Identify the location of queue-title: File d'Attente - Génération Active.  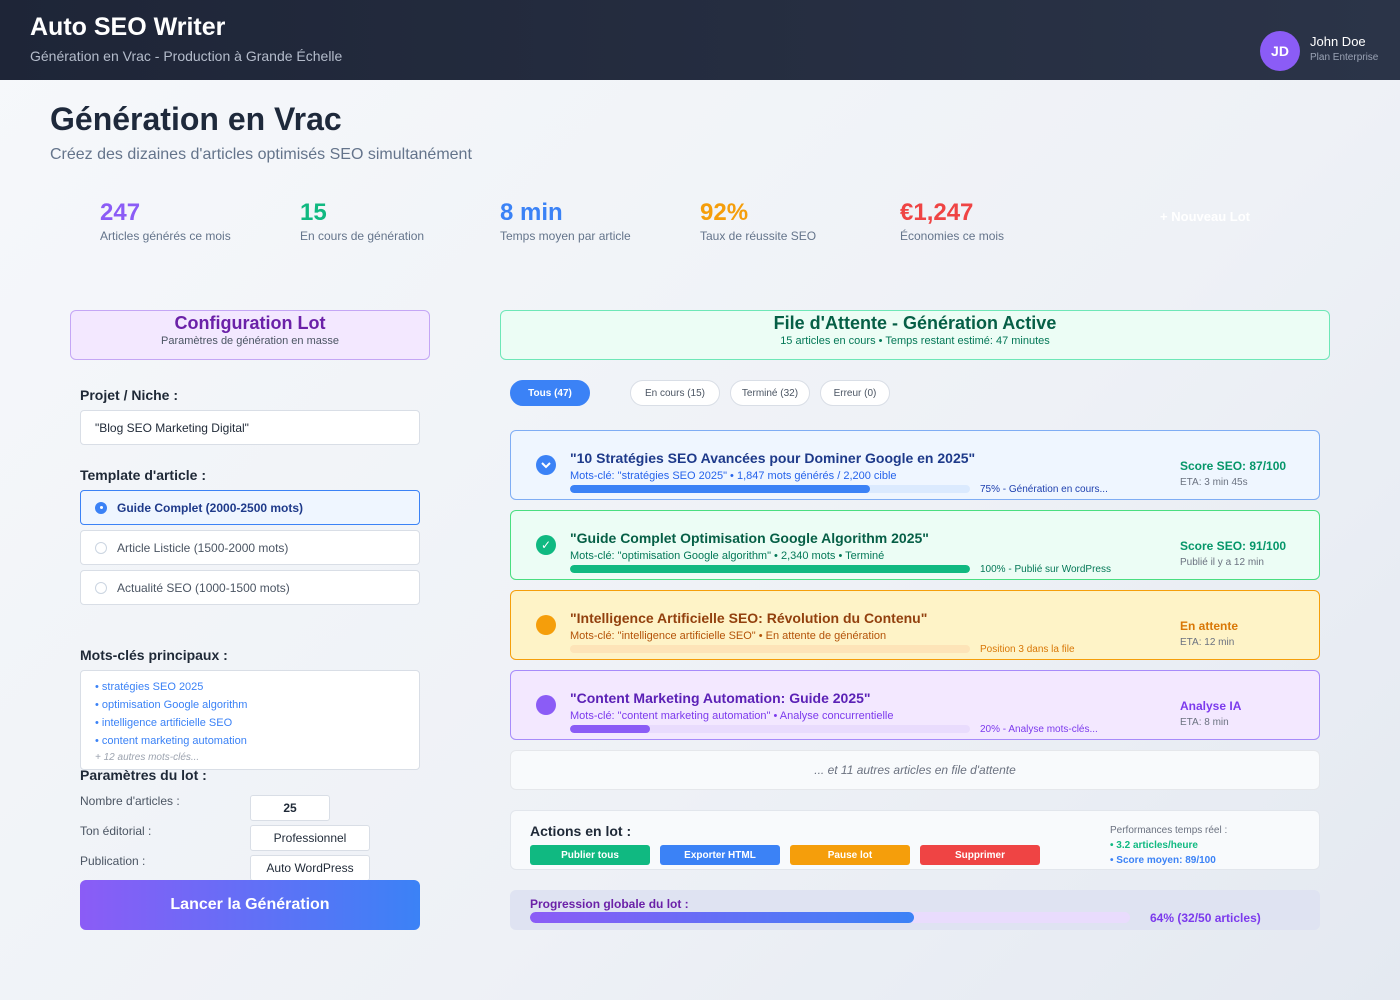
(915, 323).